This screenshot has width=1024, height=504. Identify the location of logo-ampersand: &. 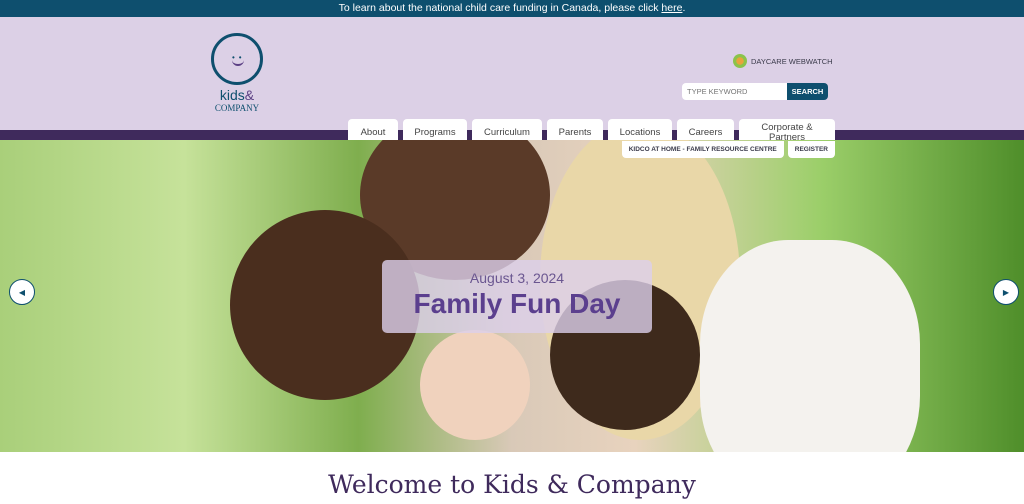
(249, 95).